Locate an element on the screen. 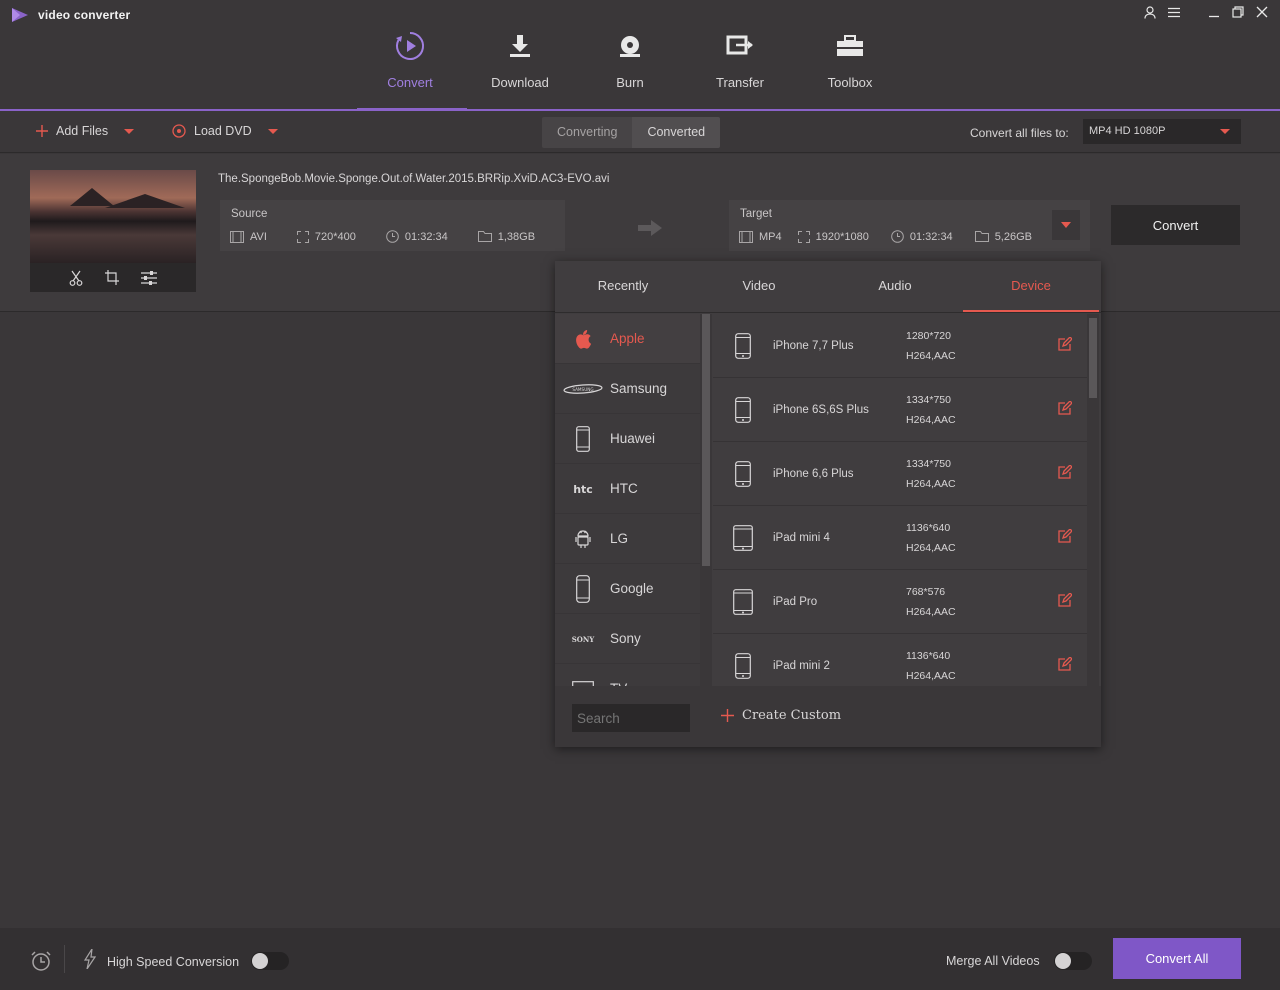 The height and width of the screenshot is (990, 1280). target-info: Target MP4 1920*1080 01:32:34 5,26GB is located at coordinates (909, 225).